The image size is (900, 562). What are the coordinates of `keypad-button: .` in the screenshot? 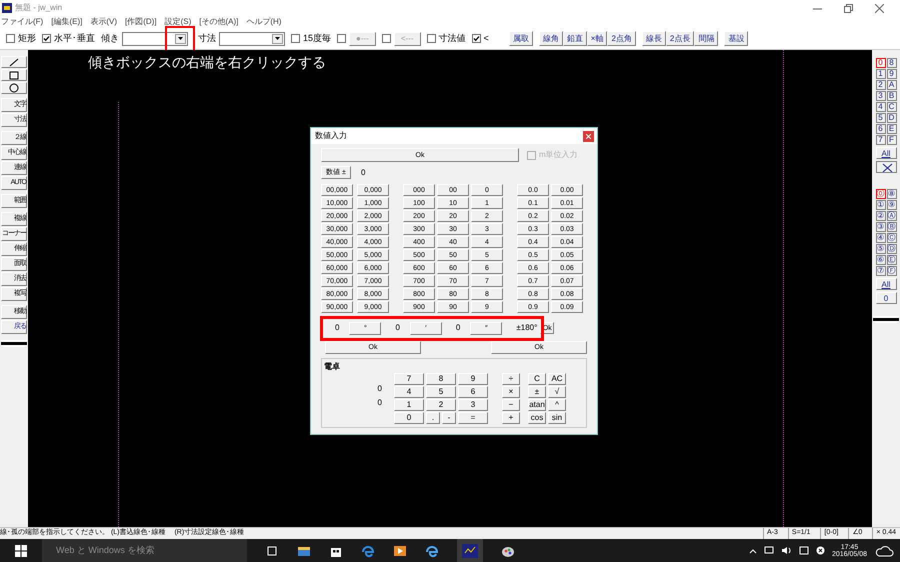 It's located at (433, 418).